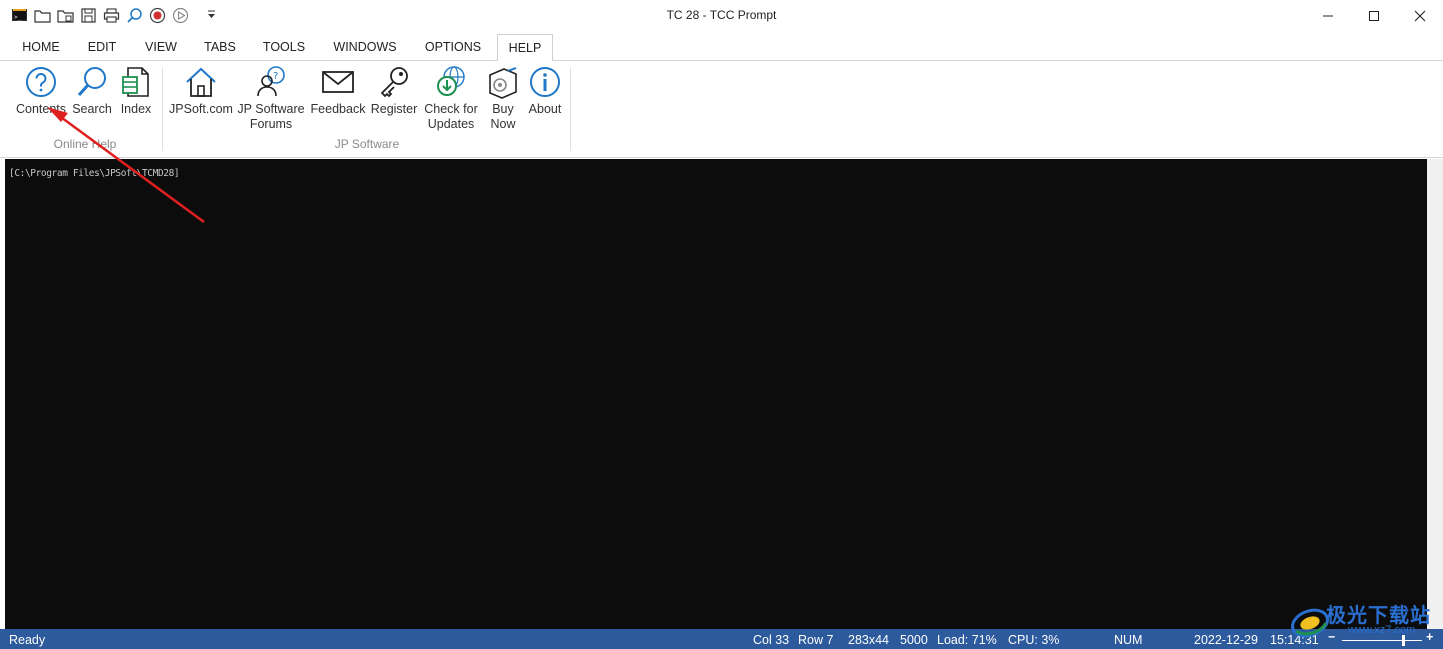 The height and width of the screenshot is (649, 1443). I want to click on window-title: TC 28 - TCC Prompt, so click(721, 15).